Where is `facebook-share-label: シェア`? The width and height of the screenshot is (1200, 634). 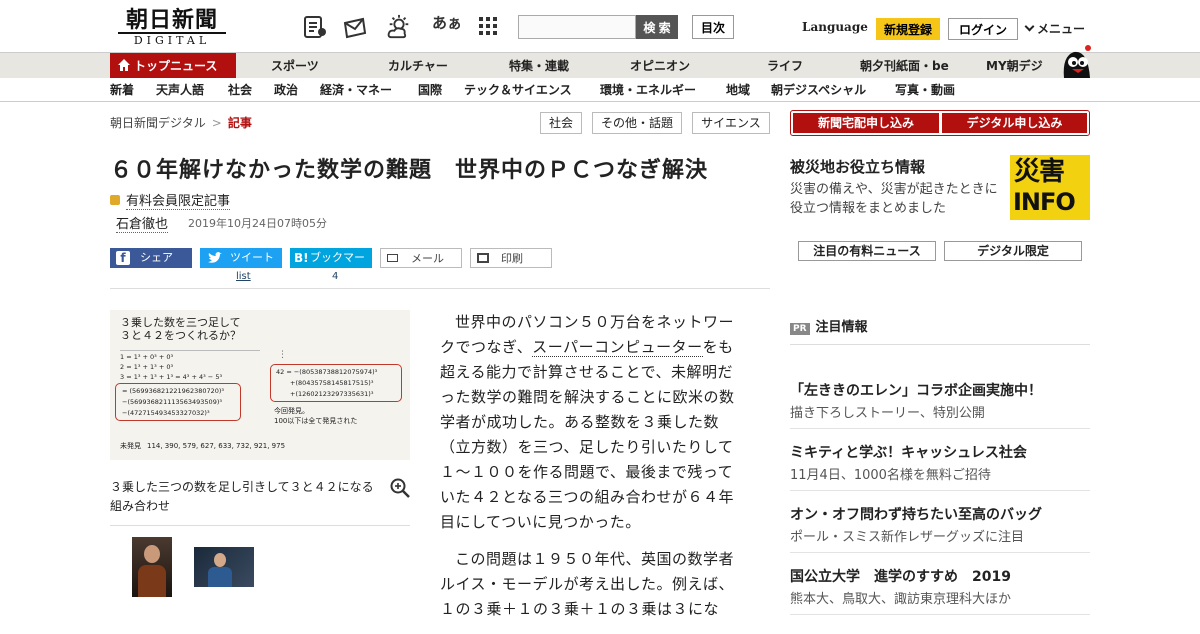
facebook-share-label: シェア is located at coordinates (156, 257).